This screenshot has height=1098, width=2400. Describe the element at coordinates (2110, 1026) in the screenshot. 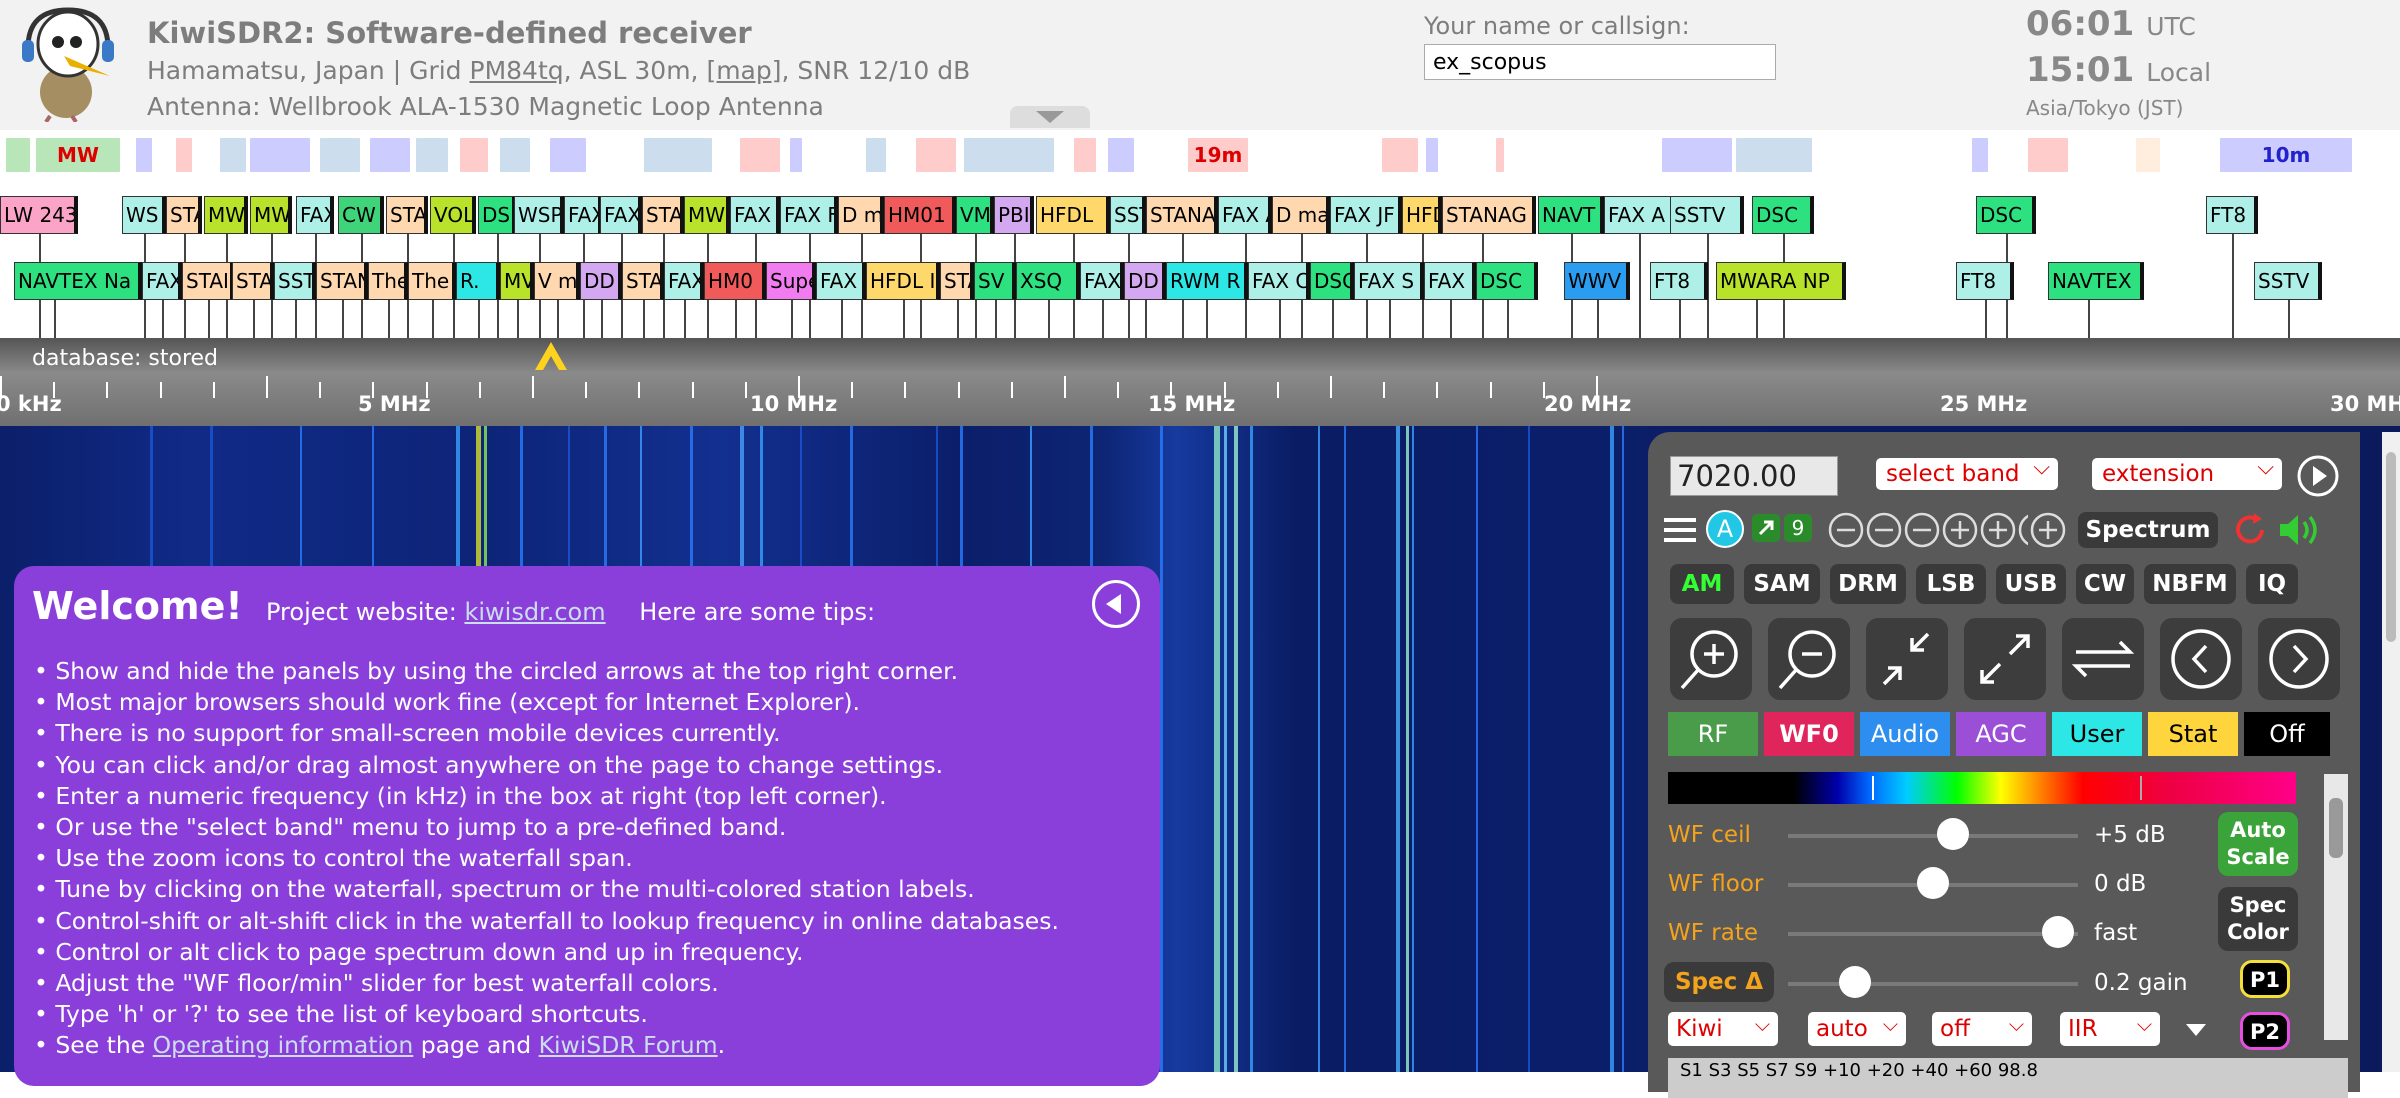

I see `iir-dropdown: IIR` at that location.